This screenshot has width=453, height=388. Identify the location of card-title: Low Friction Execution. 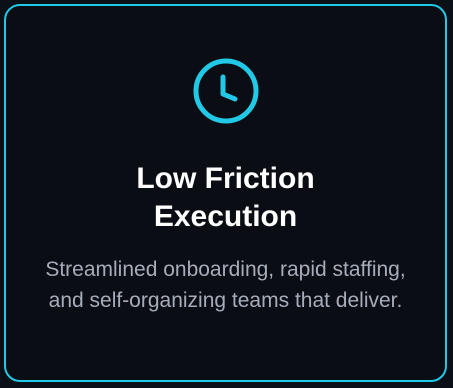
(225, 197).